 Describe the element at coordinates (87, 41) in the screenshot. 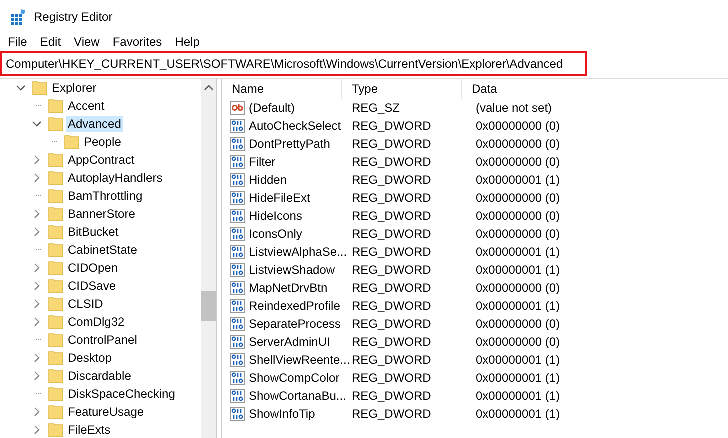

I see `menu-item: View` at that location.